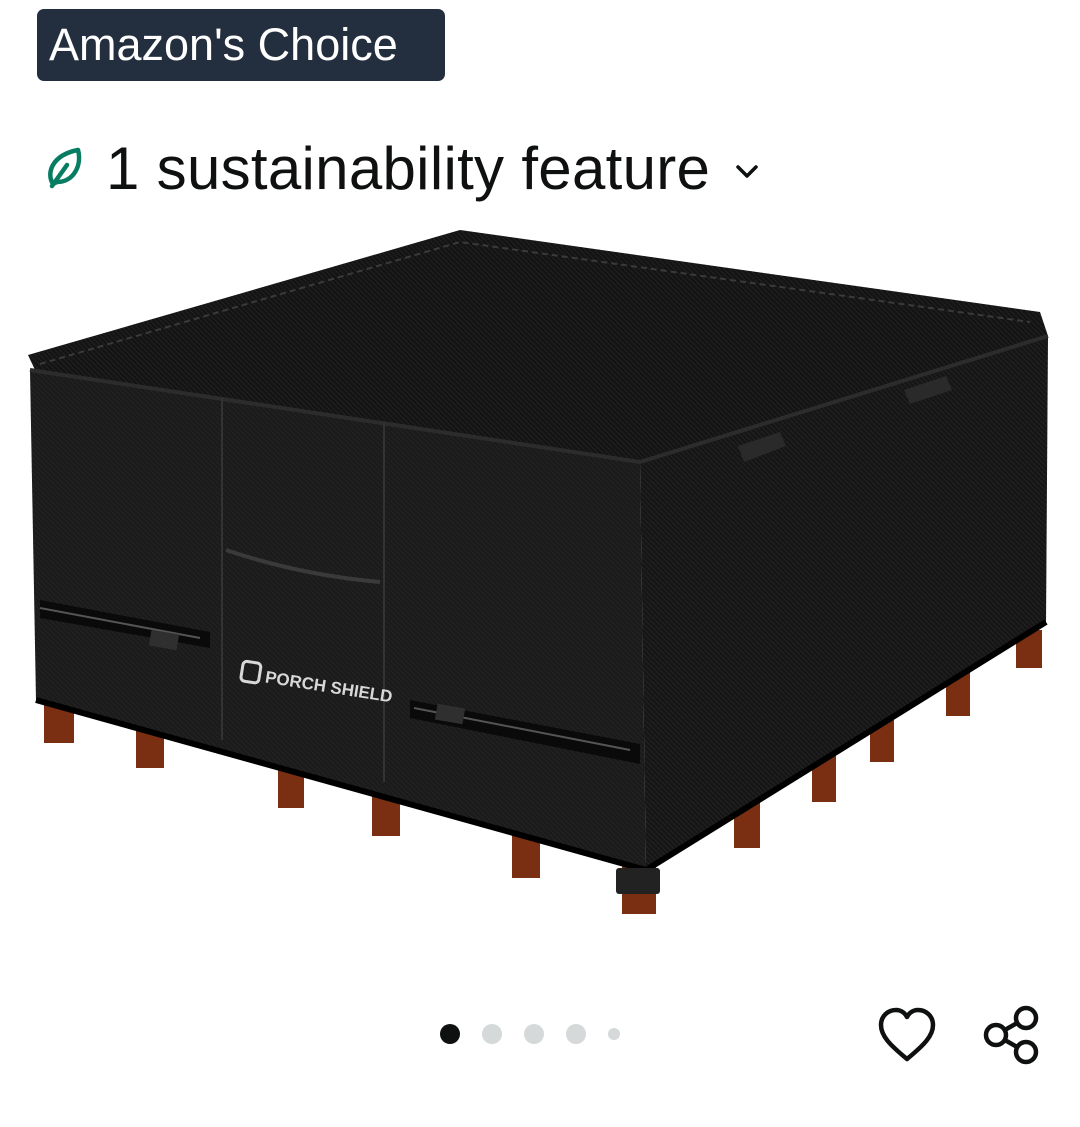  What do you see at coordinates (223, 44) in the screenshot?
I see `badge-label: Amazon's Choice` at bounding box center [223, 44].